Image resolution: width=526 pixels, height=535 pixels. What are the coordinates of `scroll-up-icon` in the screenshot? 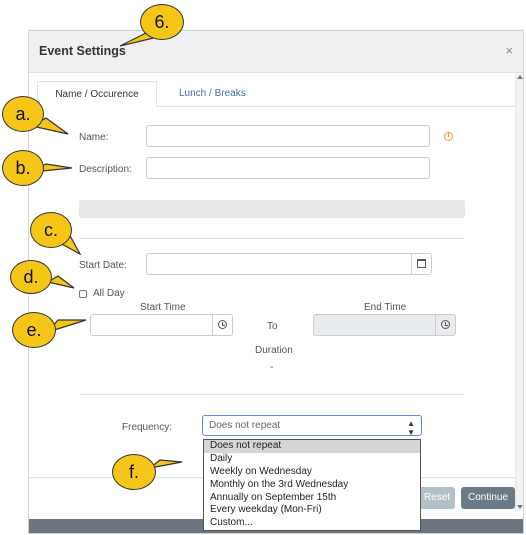 It's located at (520, 77).